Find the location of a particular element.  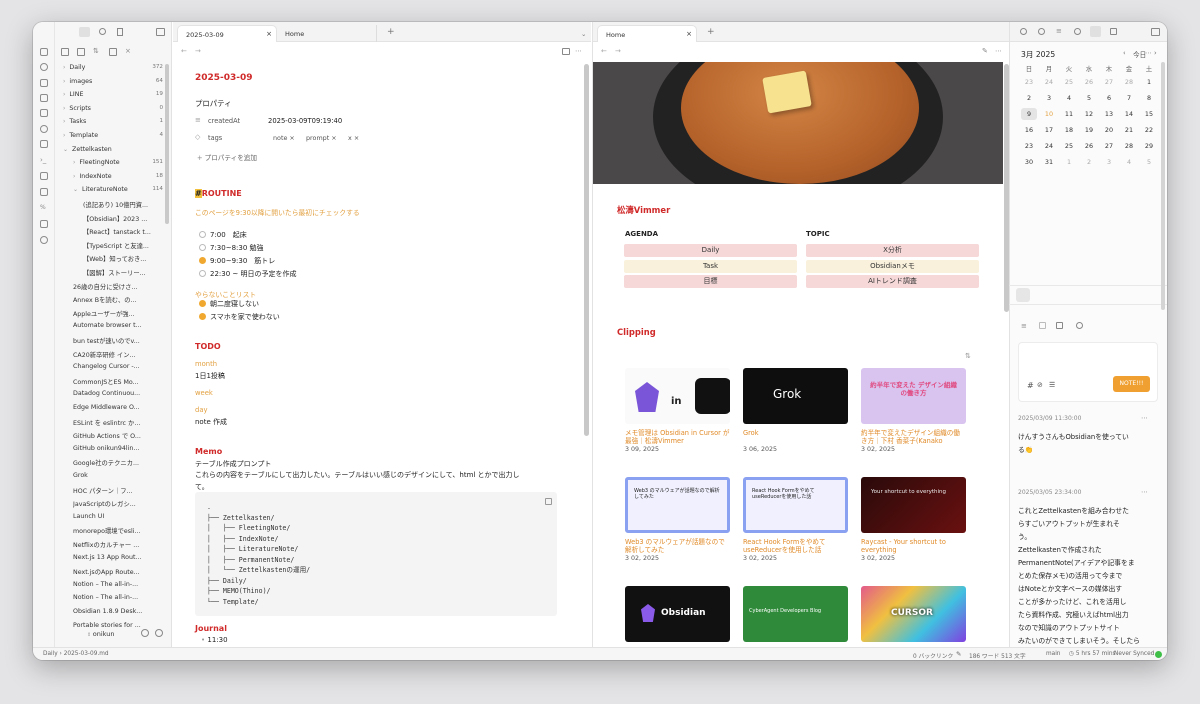

sync-icon is located at coordinates (44, 67).